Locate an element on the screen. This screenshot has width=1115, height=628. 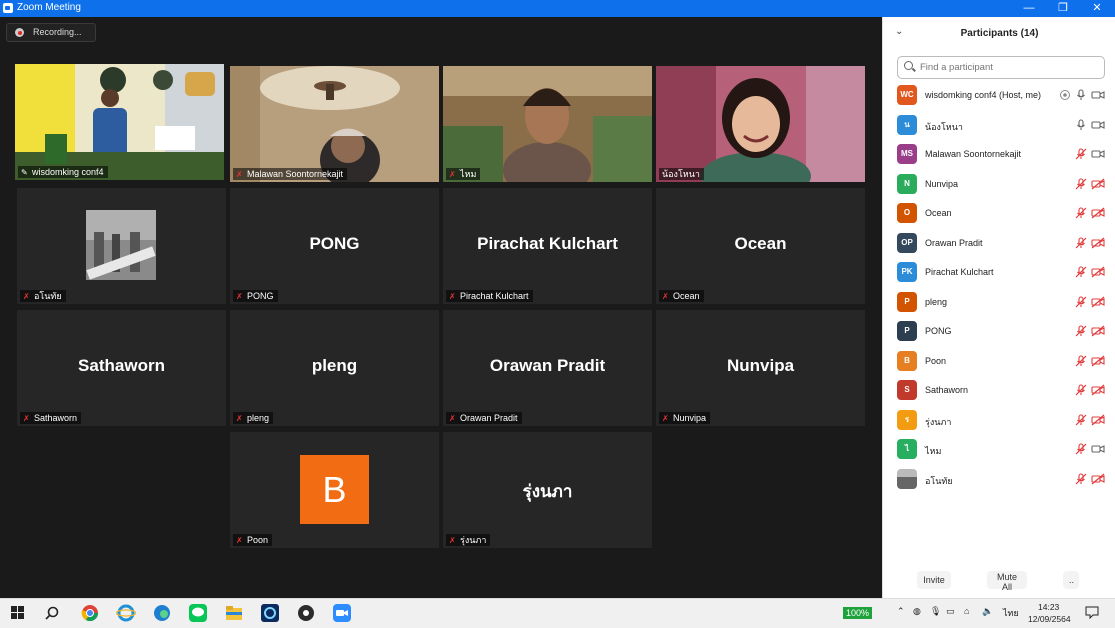
input-language: ไทย is located at coordinates (1011, 613).